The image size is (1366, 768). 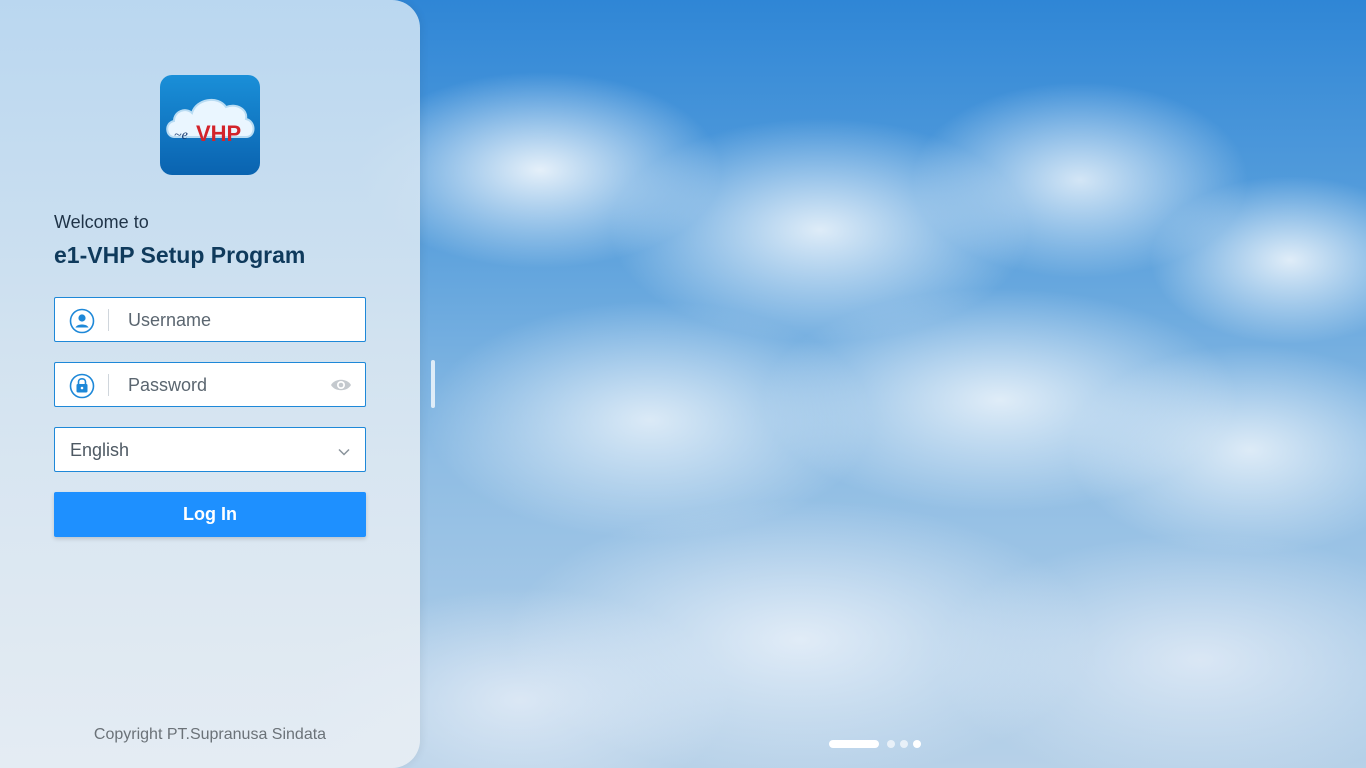 What do you see at coordinates (82, 386) in the screenshot?
I see `lock-icon` at bounding box center [82, 386].